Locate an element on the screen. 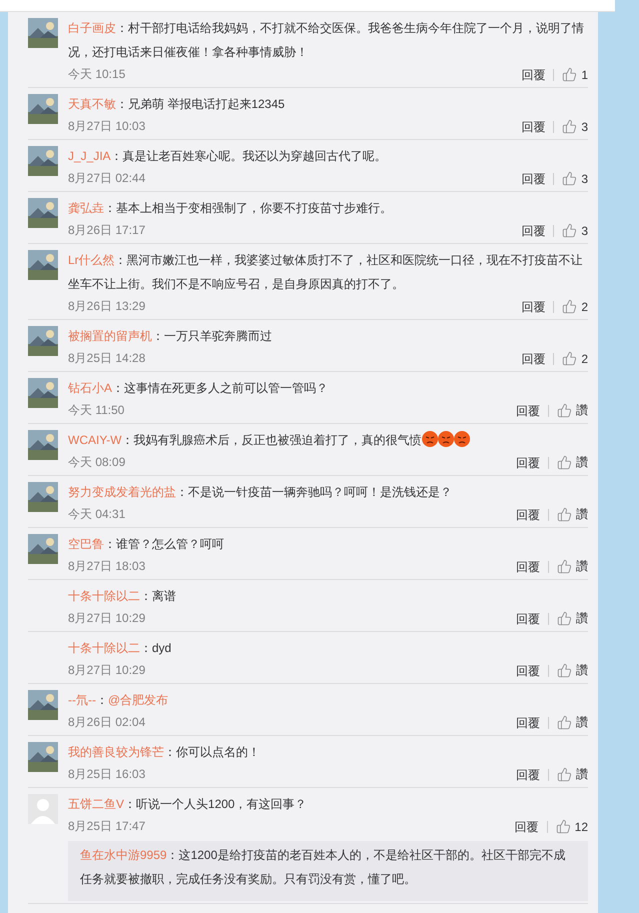  comment-text: 空巴鲁：谁管？怎么管？呵呵 is located at coordinates (146, 544).